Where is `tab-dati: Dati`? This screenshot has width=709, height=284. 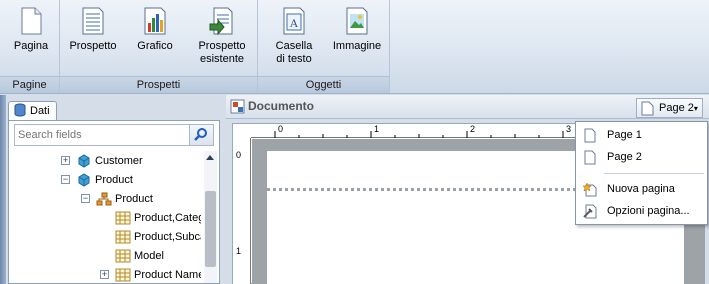
tab-dati: Dati is located at coordinates (32, 111).